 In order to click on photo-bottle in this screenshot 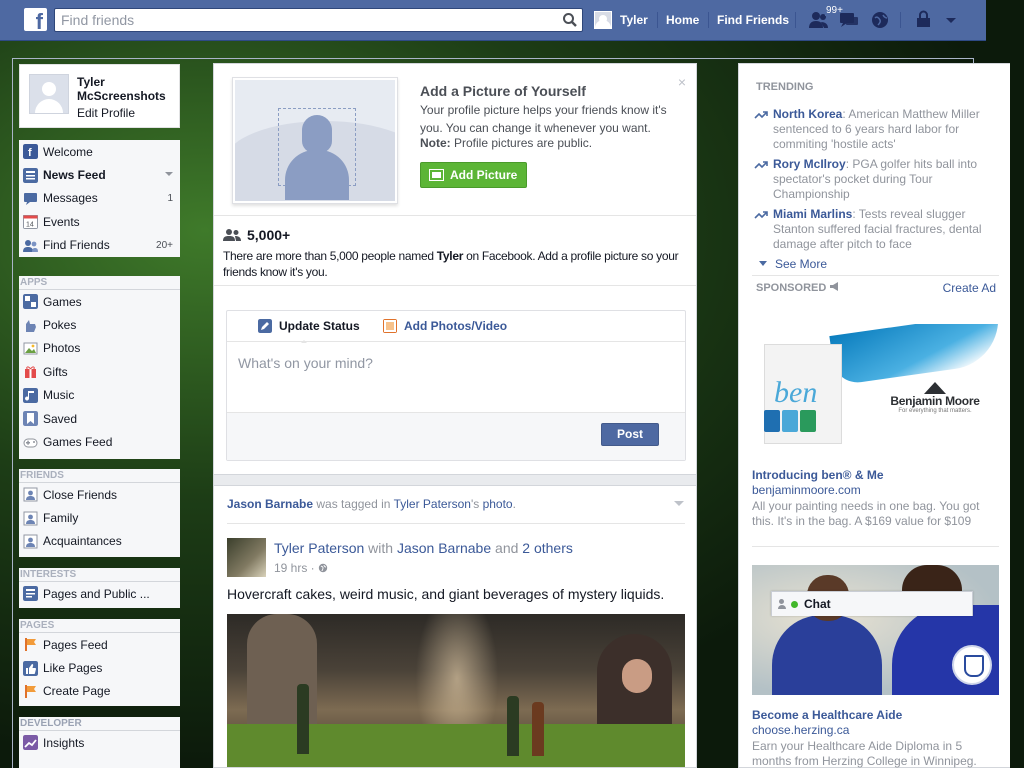, I will do `click(303, 719)`.